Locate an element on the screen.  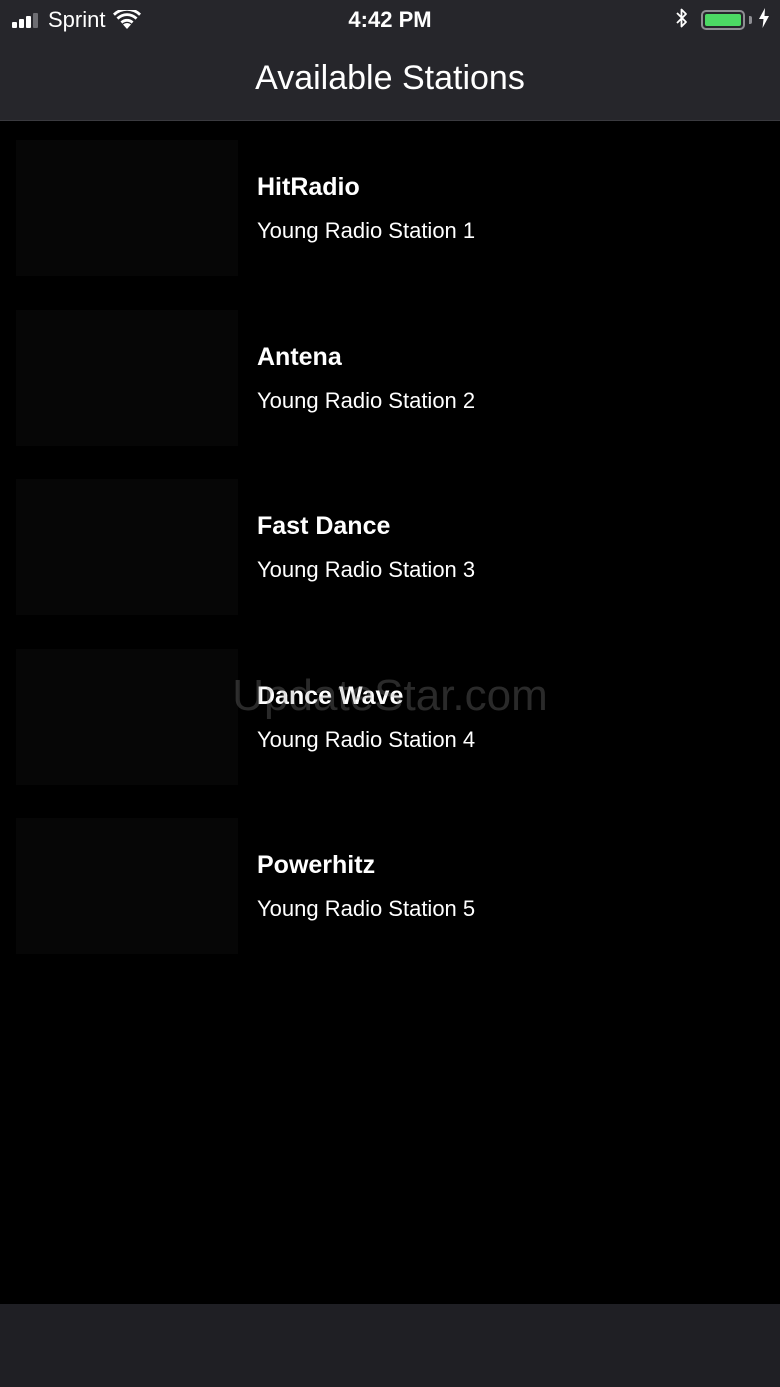
battery-nub is located at coordinates (750, 20).